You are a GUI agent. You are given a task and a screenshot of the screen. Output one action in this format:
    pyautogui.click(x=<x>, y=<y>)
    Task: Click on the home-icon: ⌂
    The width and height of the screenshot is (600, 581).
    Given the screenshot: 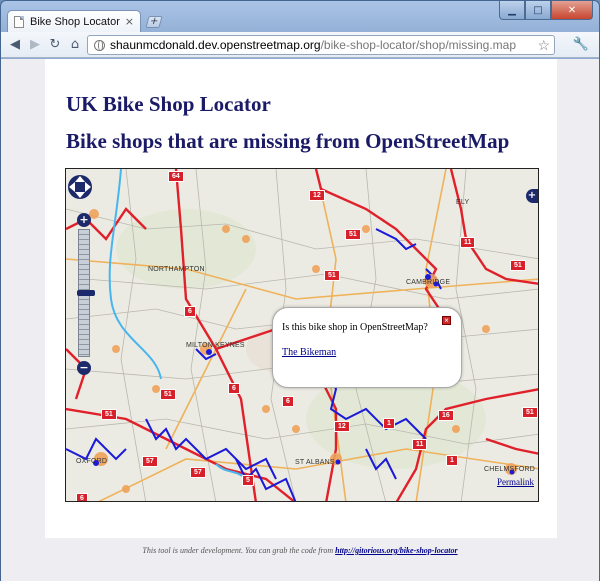 What is the action you would take?
    pyautogui.click(x=75, y=45)
    